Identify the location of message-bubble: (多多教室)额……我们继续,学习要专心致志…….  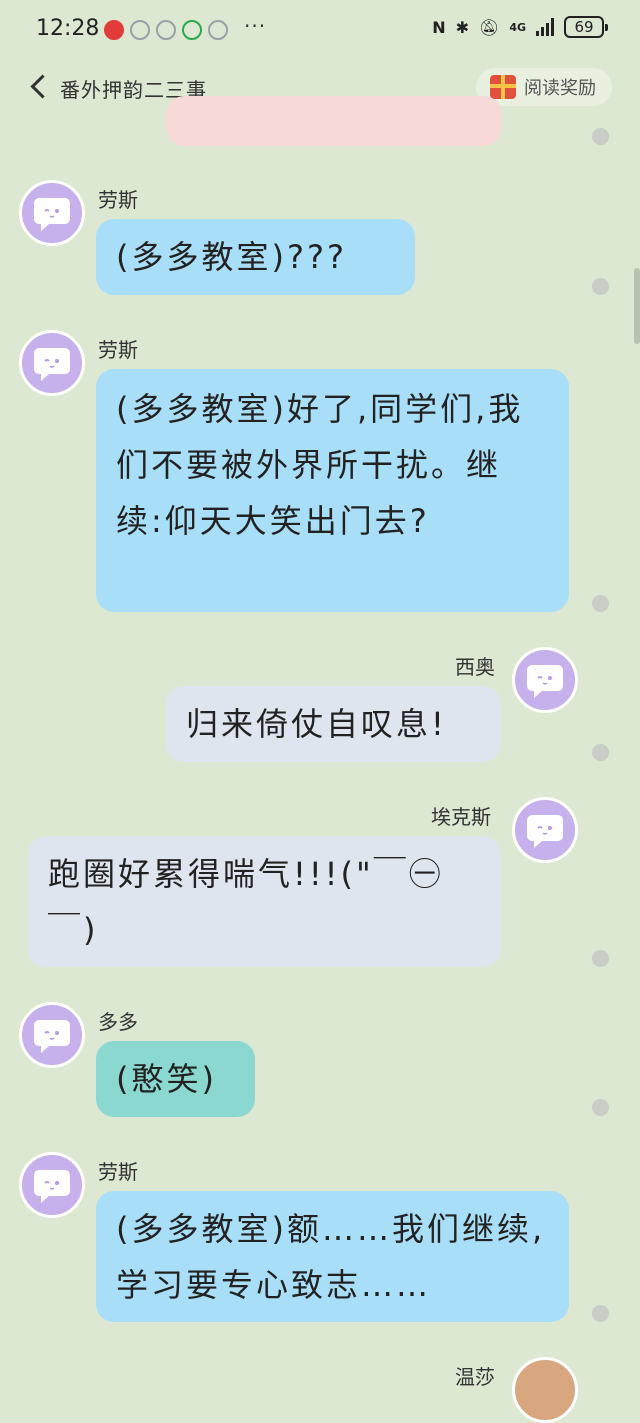
(332, 1256).